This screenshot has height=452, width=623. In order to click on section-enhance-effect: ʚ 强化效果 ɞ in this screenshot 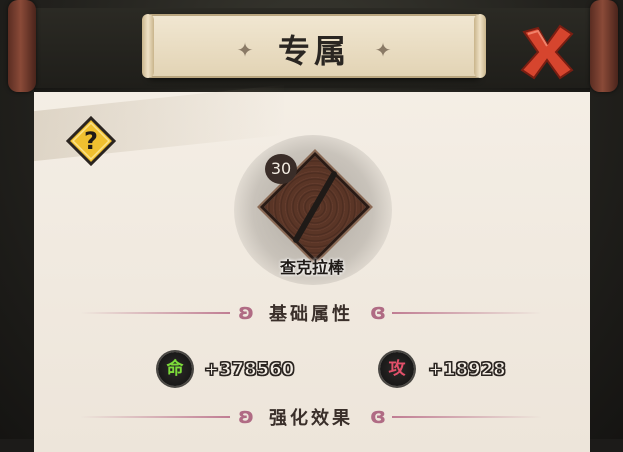, I will do `click(311, 417)`.